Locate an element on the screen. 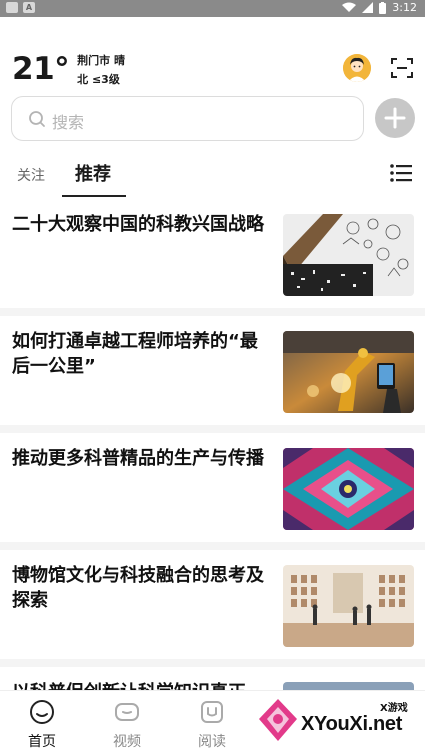  nav-video: 视频 is located at coordinates (127, 725).